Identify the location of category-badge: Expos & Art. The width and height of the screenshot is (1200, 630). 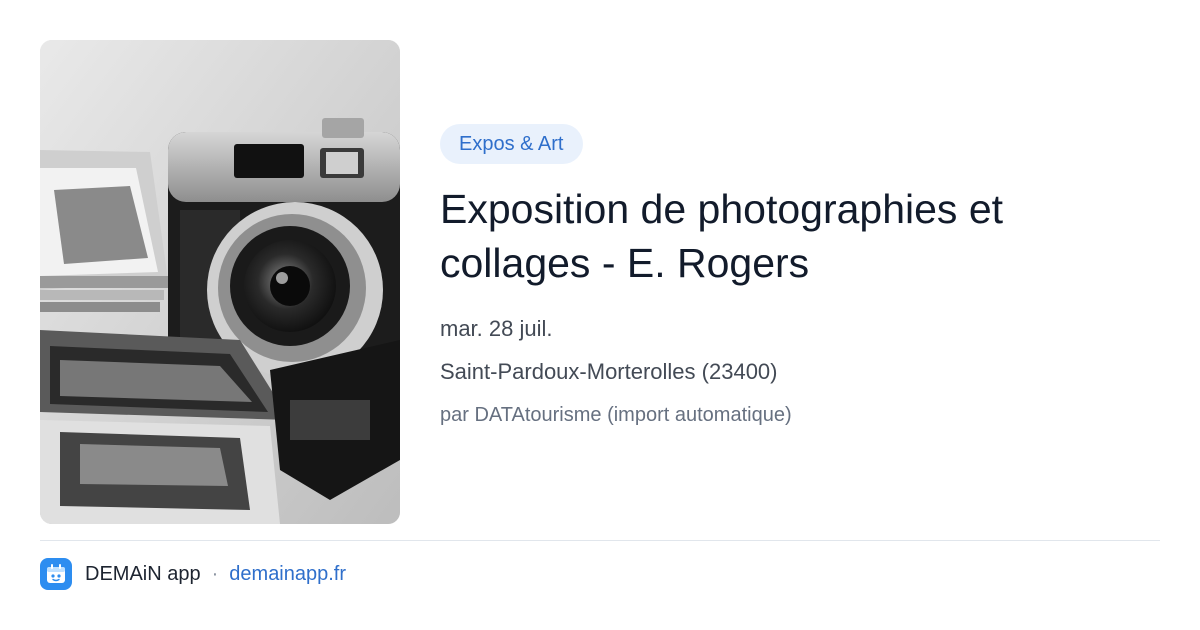
(511, 144).